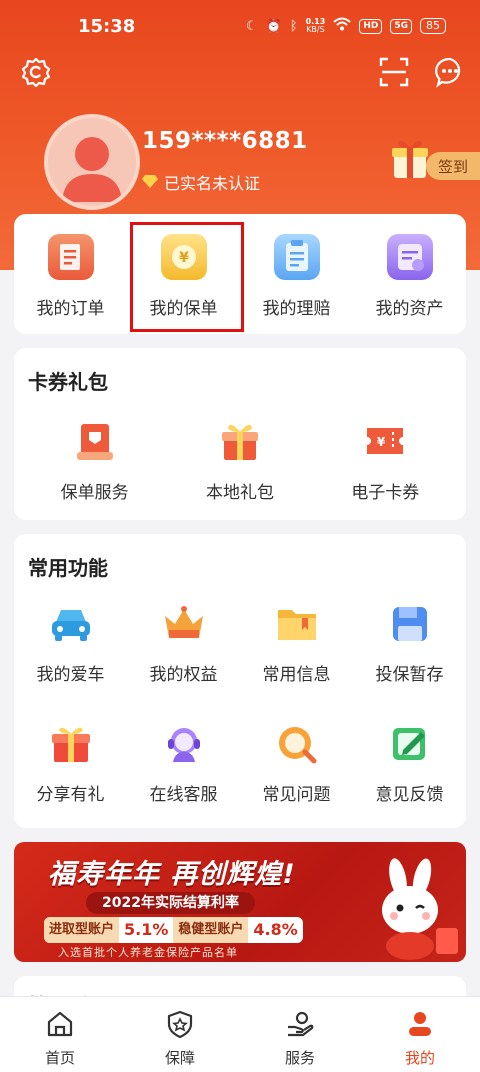 The height and width of the screenshot is (1072, 480). I want to click on verify-status: 已实名未认证, so click(201, 182).